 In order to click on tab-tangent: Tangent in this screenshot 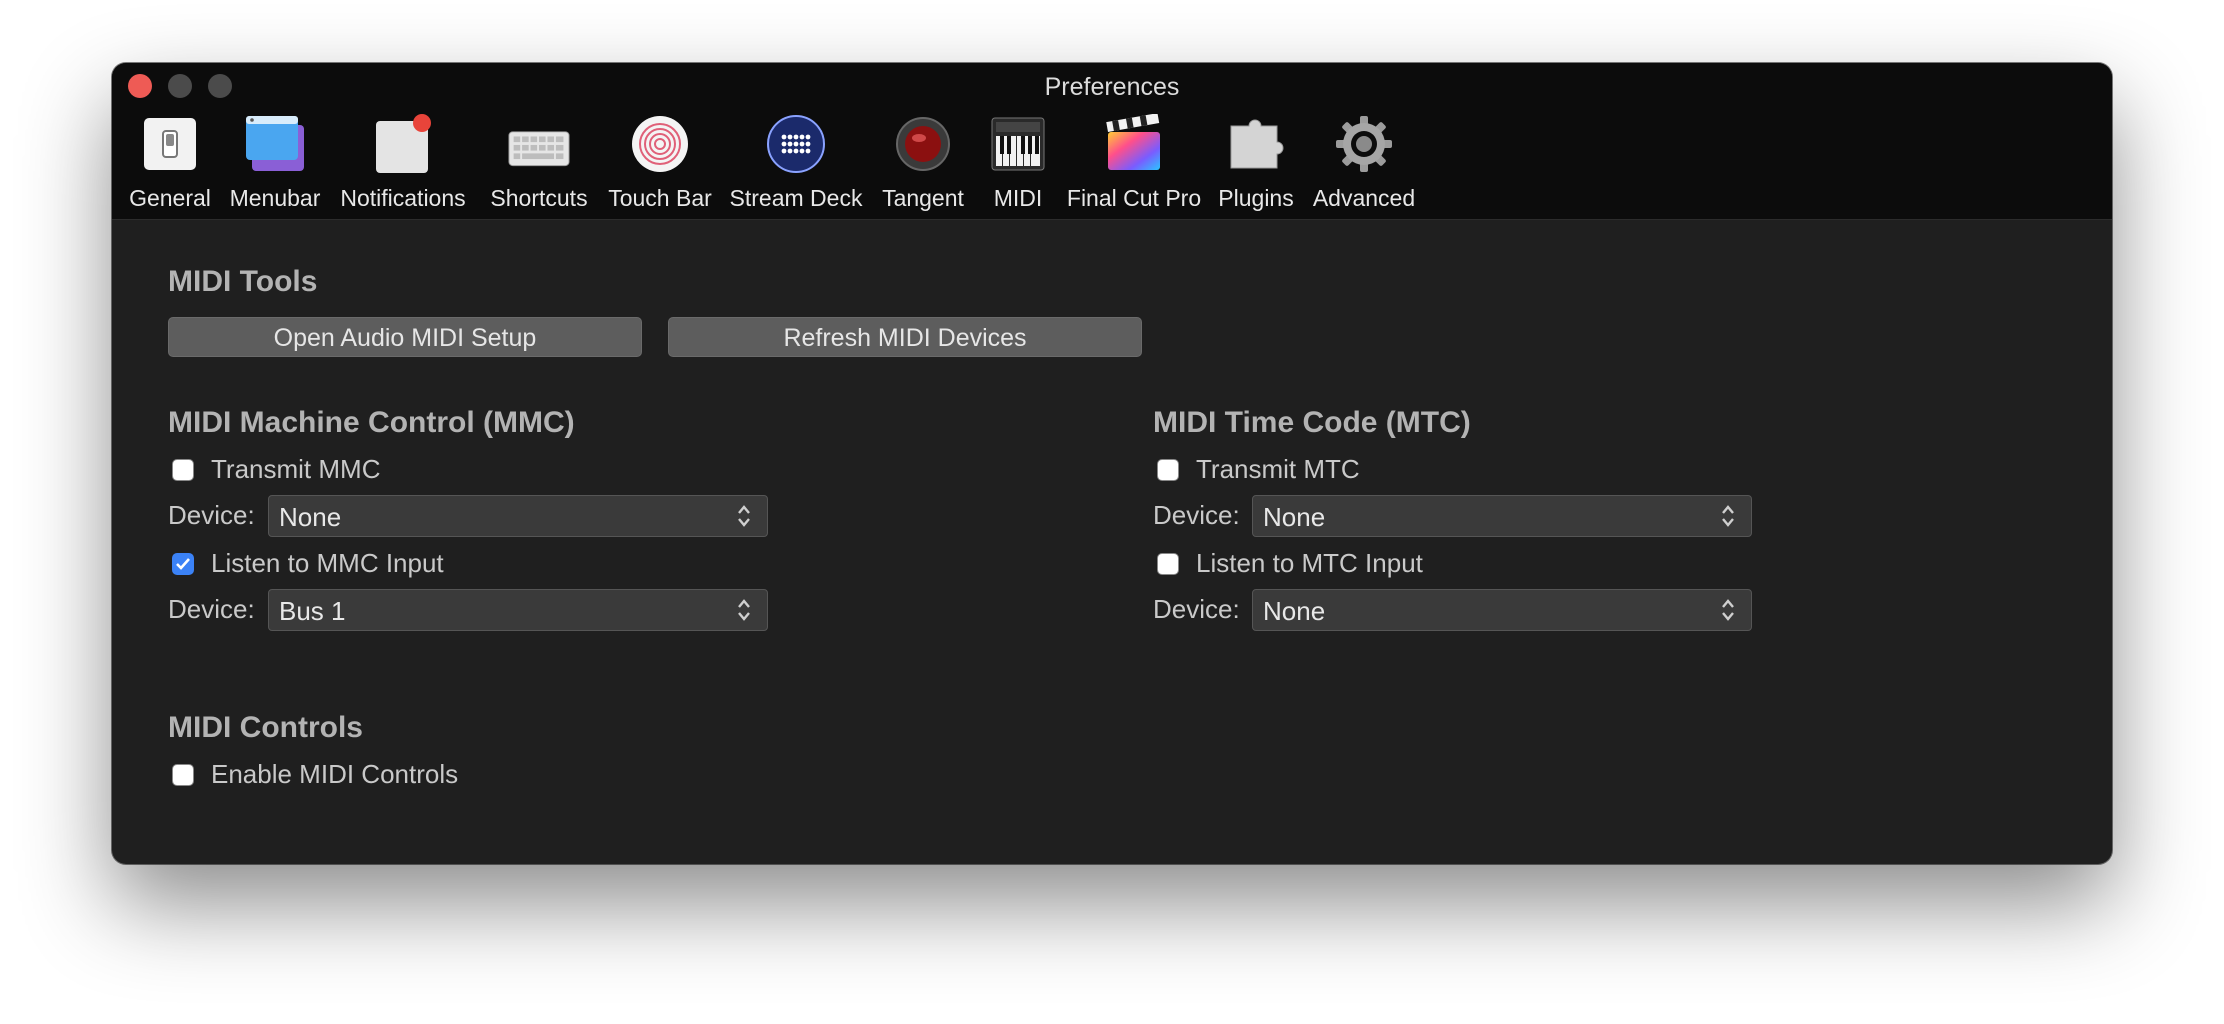, I will do `click(923, 162)`.